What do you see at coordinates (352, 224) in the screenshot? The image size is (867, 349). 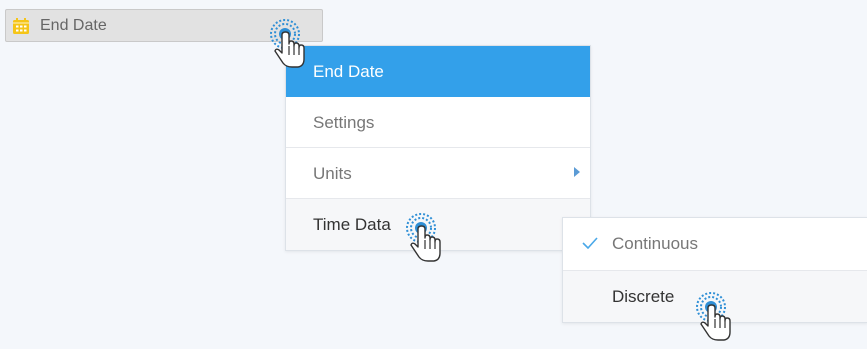 I see `menu-item-label: Time Data` at bounding box center [352, 224].